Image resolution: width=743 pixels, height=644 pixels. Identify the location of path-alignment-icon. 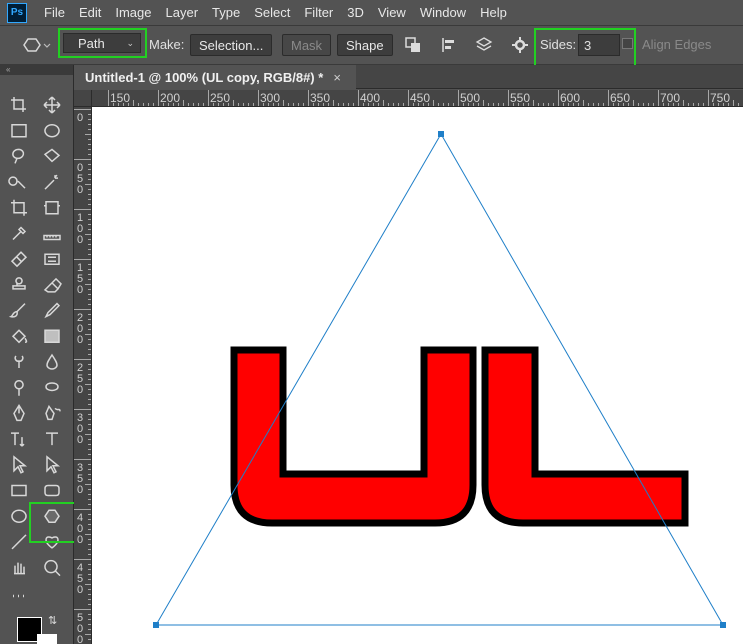
(449, 45).